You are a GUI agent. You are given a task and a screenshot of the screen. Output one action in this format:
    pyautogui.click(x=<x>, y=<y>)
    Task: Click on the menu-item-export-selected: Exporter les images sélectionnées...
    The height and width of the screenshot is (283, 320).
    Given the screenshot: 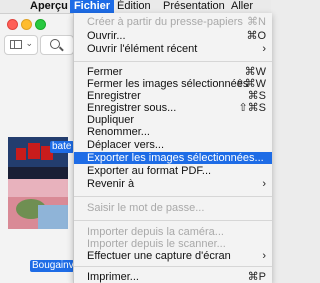 What is the action you would take?
    pyautogui.click(x=173, y=158)
    